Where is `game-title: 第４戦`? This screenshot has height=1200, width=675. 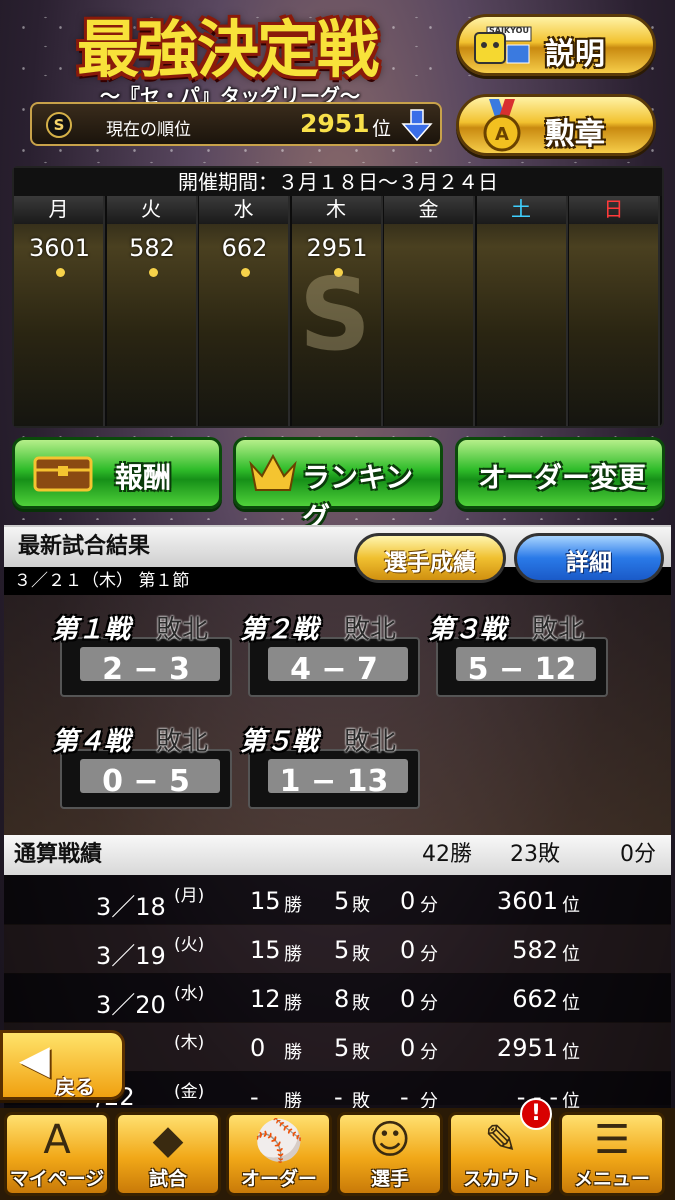
game-title: 第４戦 is located at coordinates (91, 742).